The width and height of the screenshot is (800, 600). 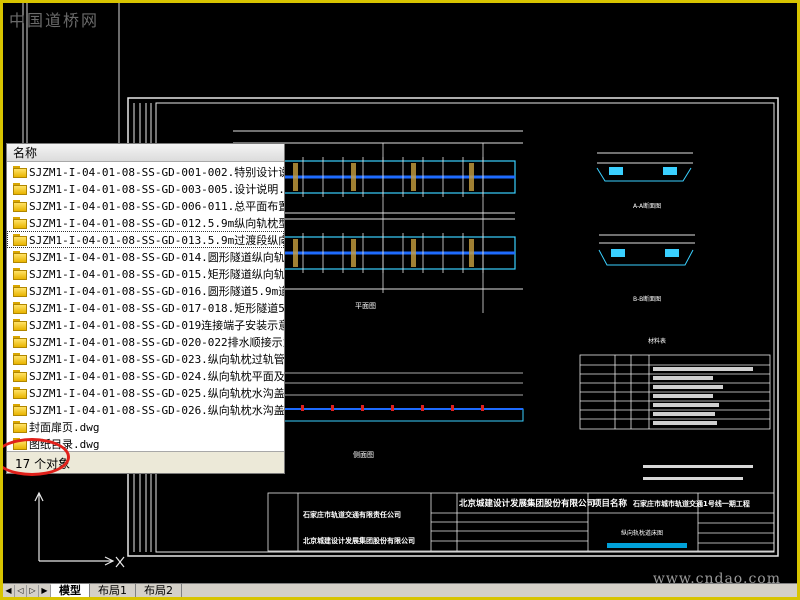 What do you see at coordinates (610, 503) in the screenshot?
I see `titleblock-project-label: 项目名称` at bounding box center [610, 503].